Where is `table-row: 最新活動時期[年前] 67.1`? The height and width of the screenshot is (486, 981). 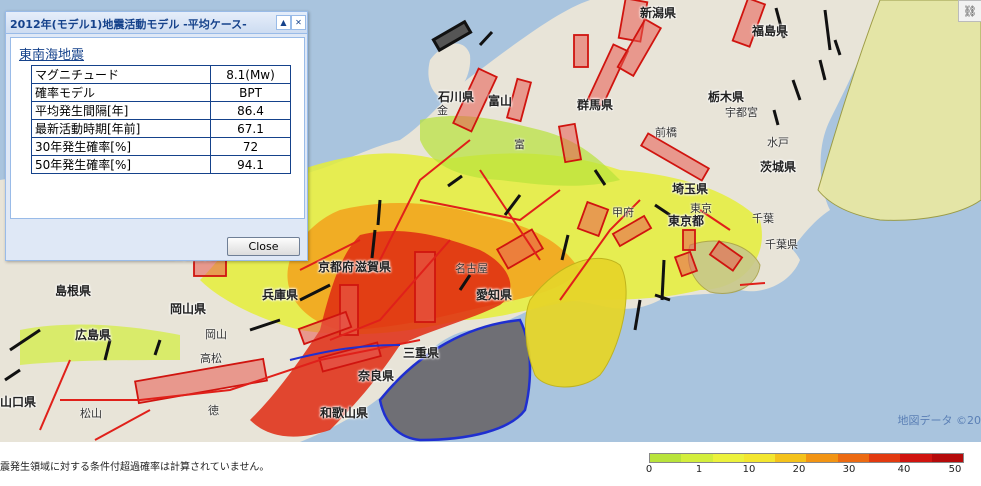 table-row: 最新活動時期[年前] 67.1 is located at coordinates (161, 128).